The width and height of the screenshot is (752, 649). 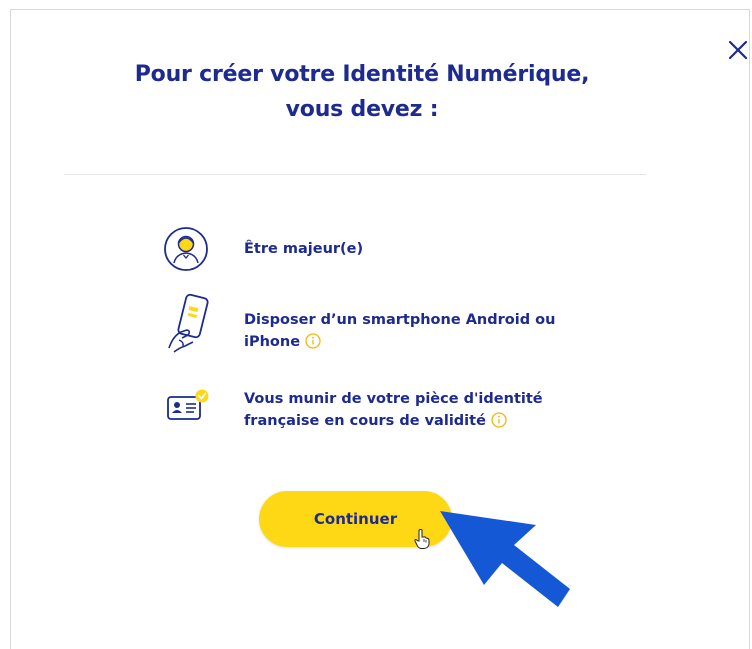 I want to click on hand-pointer-cursor-icon, so click(x=422, y=541).